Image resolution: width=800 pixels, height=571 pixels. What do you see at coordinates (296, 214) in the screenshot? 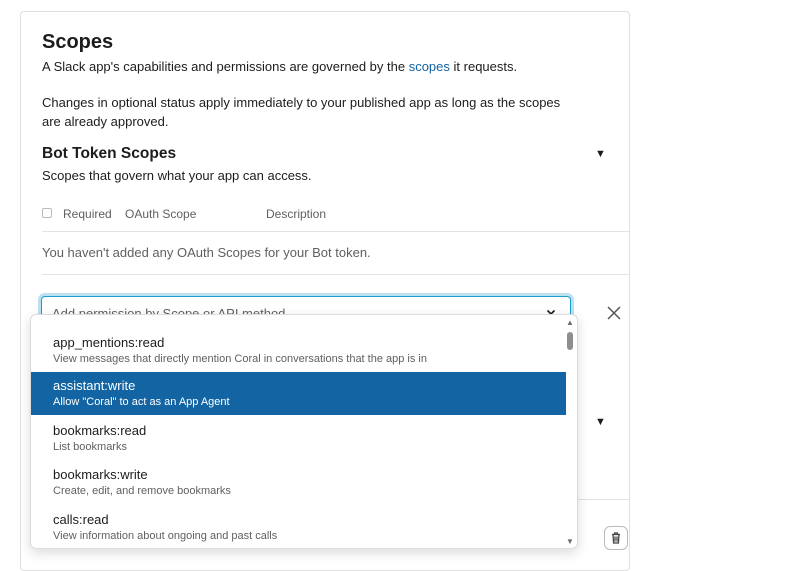
I see `column-description: Description` at bounding box center [296, 214].